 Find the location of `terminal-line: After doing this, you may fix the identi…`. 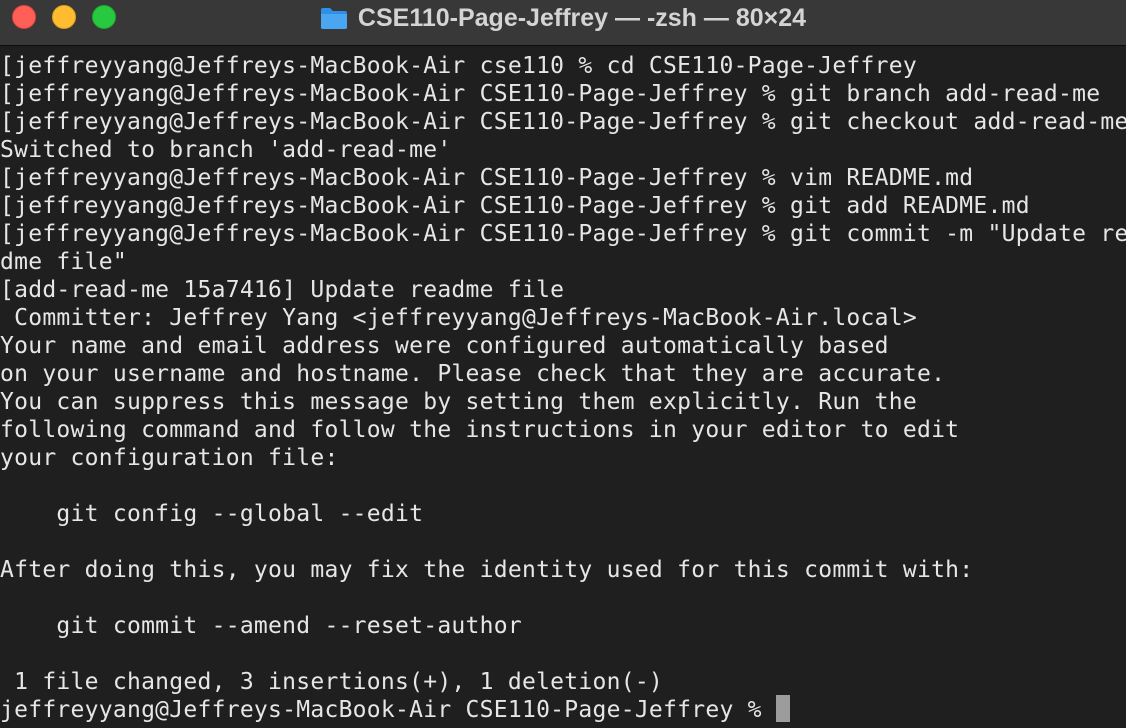

terminal-line: After doing this, you may fix the identi… is located at coordinates (487, 570).